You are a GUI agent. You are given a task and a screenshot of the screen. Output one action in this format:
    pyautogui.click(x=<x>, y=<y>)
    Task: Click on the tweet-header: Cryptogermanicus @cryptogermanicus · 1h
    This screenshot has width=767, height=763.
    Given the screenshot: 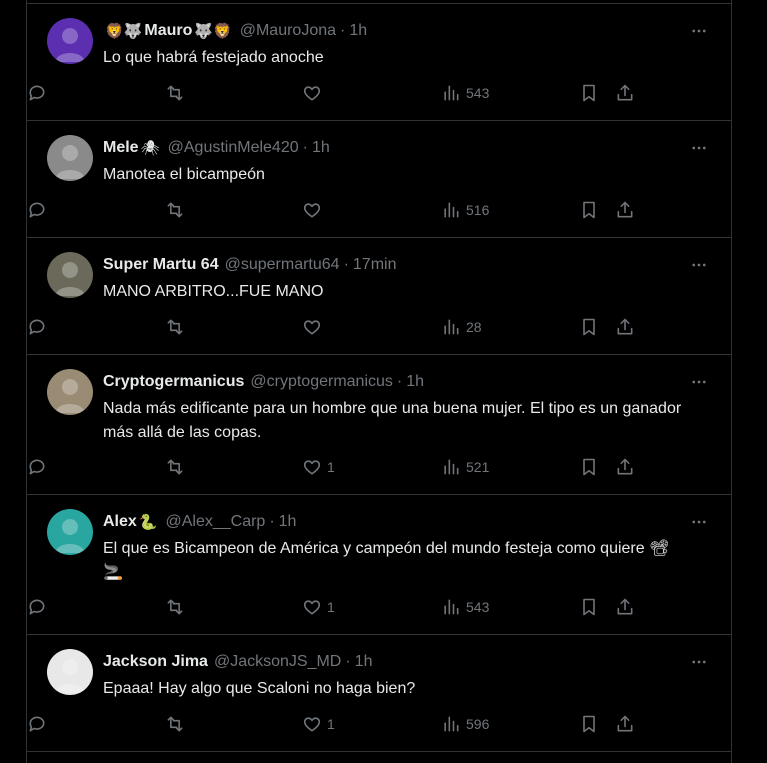 What is the action you would take?
    pyautogui.click(x=407, y=382)
    